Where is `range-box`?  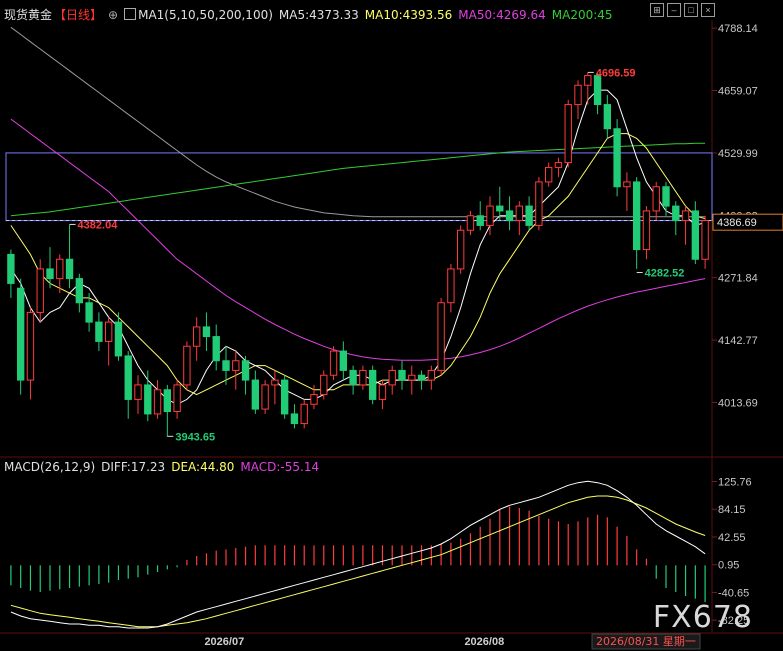
range-box is located at coordinates (359, 187).